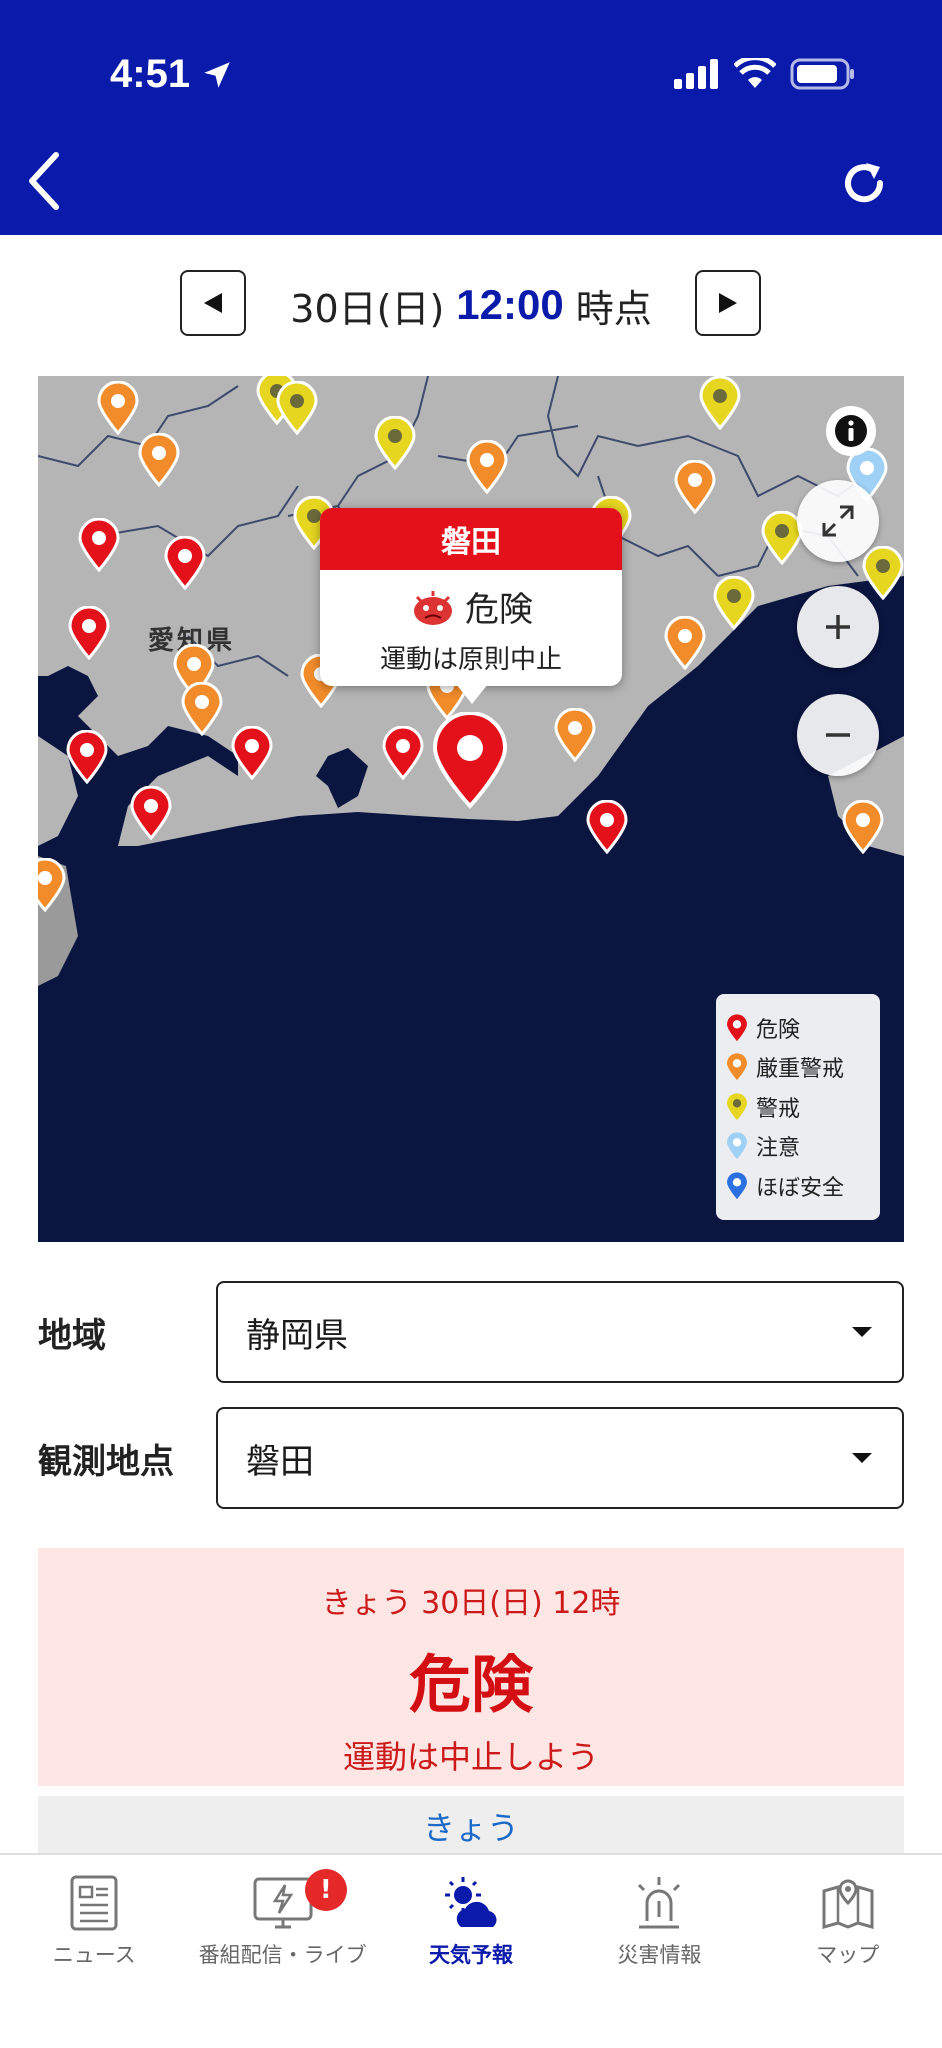 The width and height of the screenshot is (942, 2048). I want to click on legend-item: ほぼ安全, so click(798, 1186).